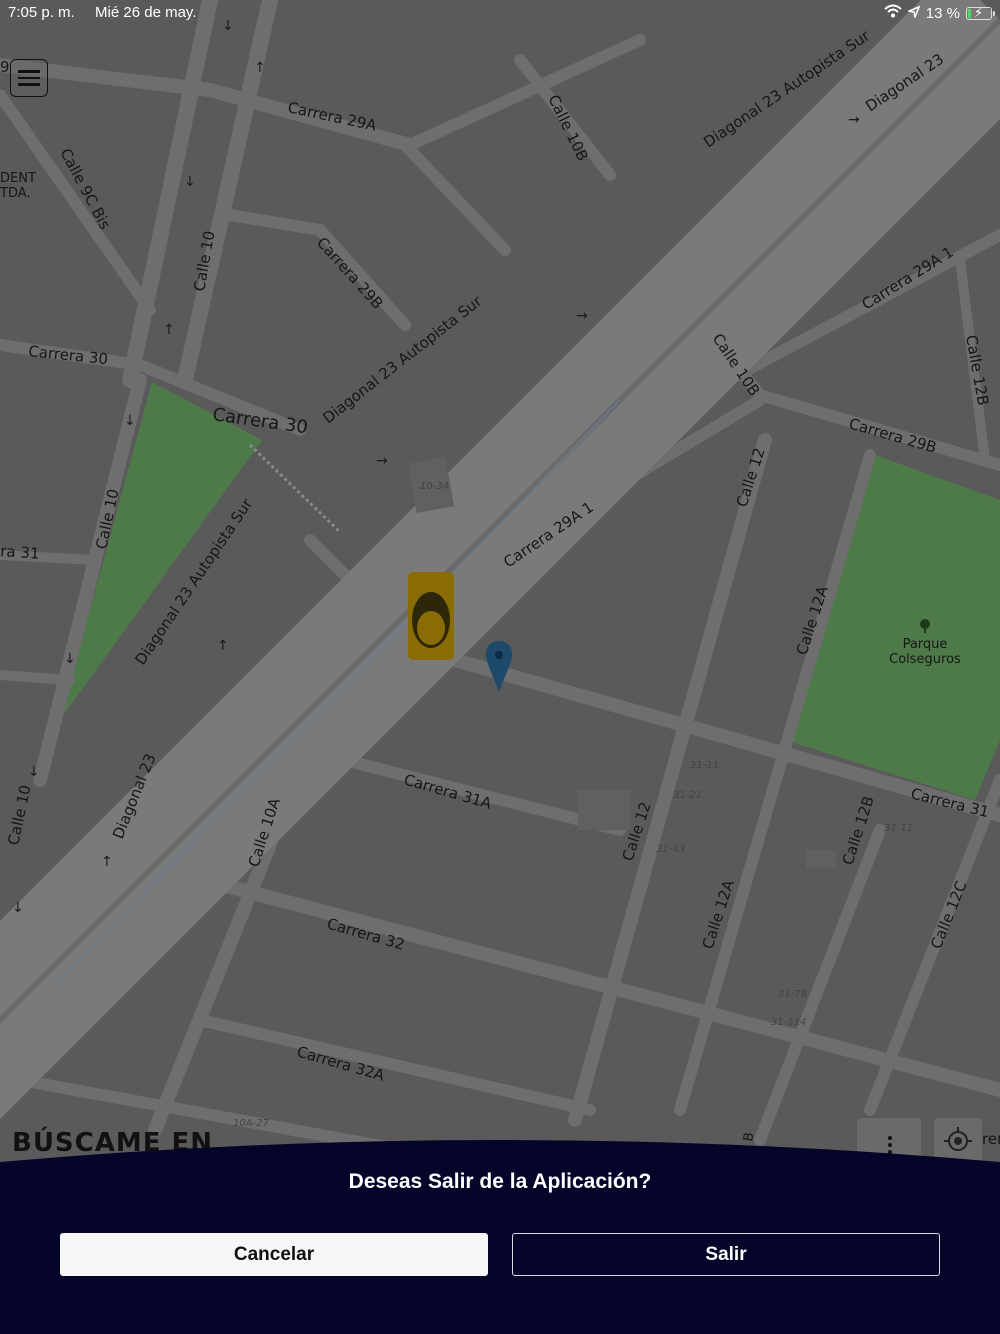  Describe the element at coordinates (41, 12) in the screenshot. I see `status-time: 7:05 p. m.` at that location.